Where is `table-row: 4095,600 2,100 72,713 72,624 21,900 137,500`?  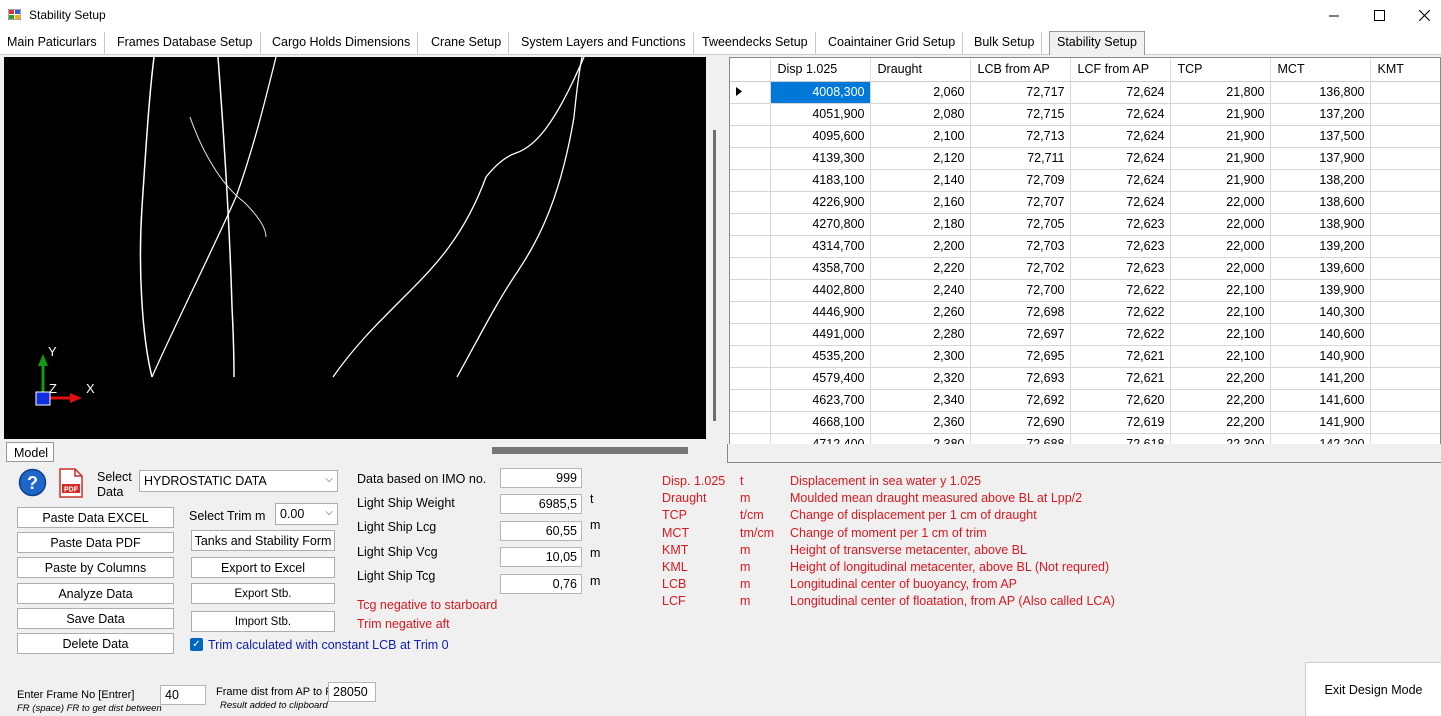 table-row: 4095,600 2,100 72,713 72,624 21,900 137,500 is located at coordinates (1085, 136).